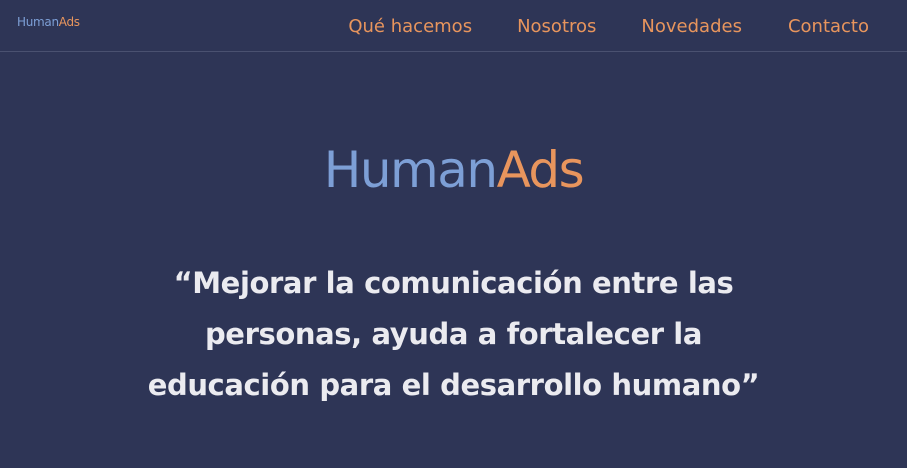 The image size is (907, 468). Describe the element at coordinates (69, 22) in the screenshot. I see `brand-logo-ads: Ads` at that location.